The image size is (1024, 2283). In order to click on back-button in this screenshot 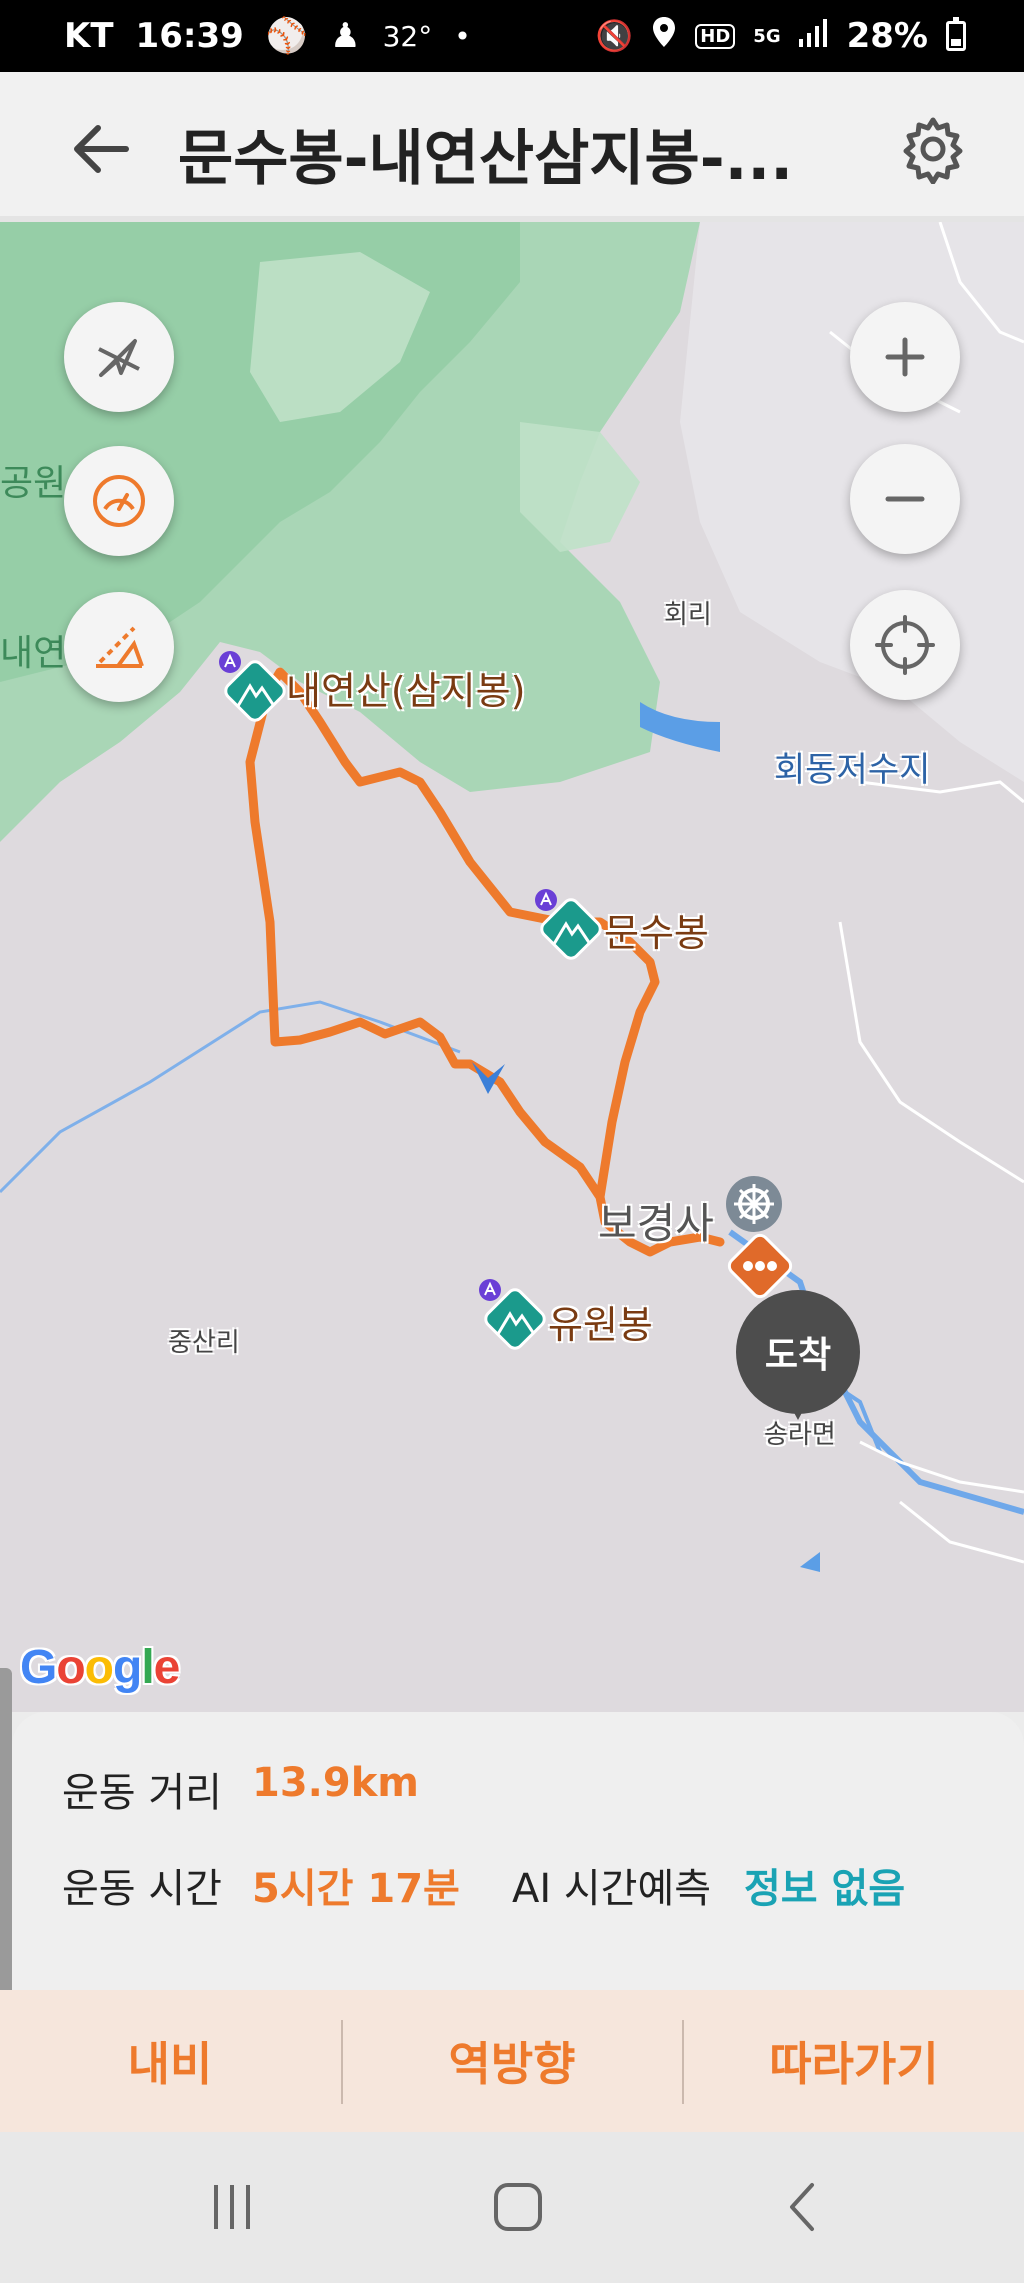, I will do `click(101, 149)`.